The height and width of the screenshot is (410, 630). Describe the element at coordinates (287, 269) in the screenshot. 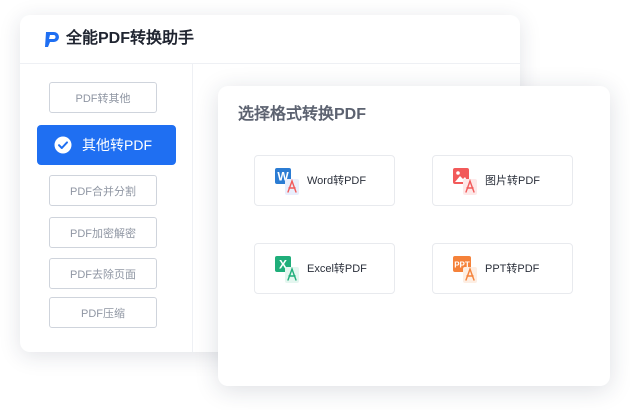

I see `excel-icon: X` at that location.